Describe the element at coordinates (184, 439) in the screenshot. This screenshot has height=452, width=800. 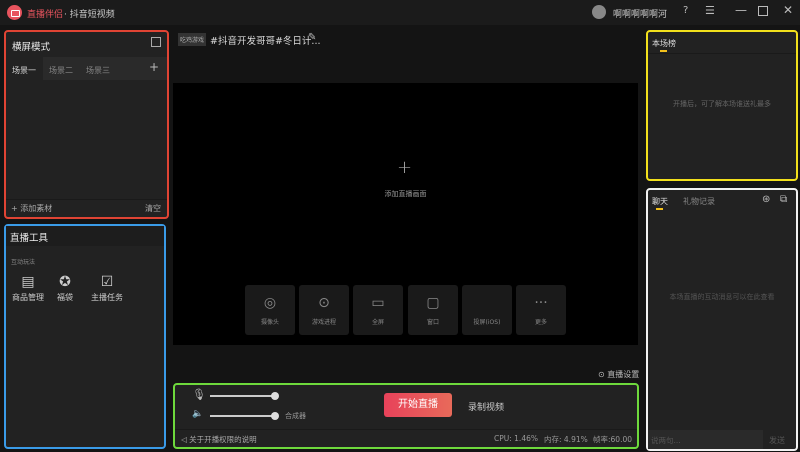
I see `announcement-icon: ◁` at that location.